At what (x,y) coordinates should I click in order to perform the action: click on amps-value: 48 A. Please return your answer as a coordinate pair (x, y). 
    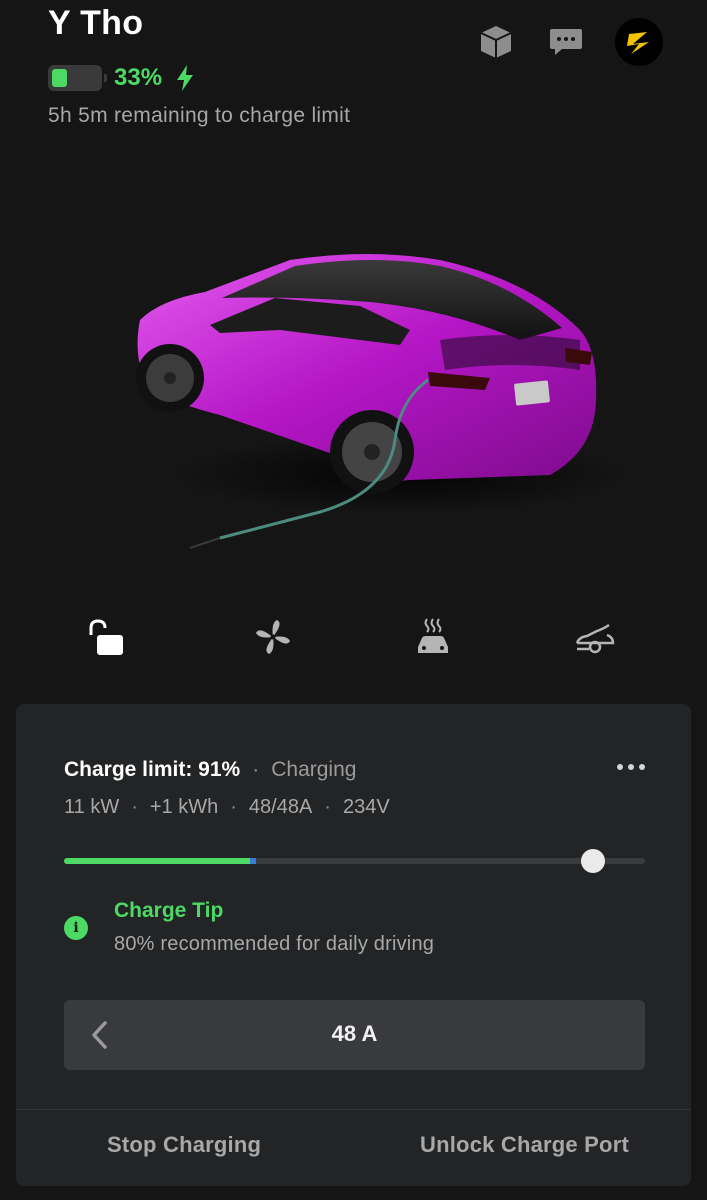
    Looking at the image, I should click on (354, 1033).